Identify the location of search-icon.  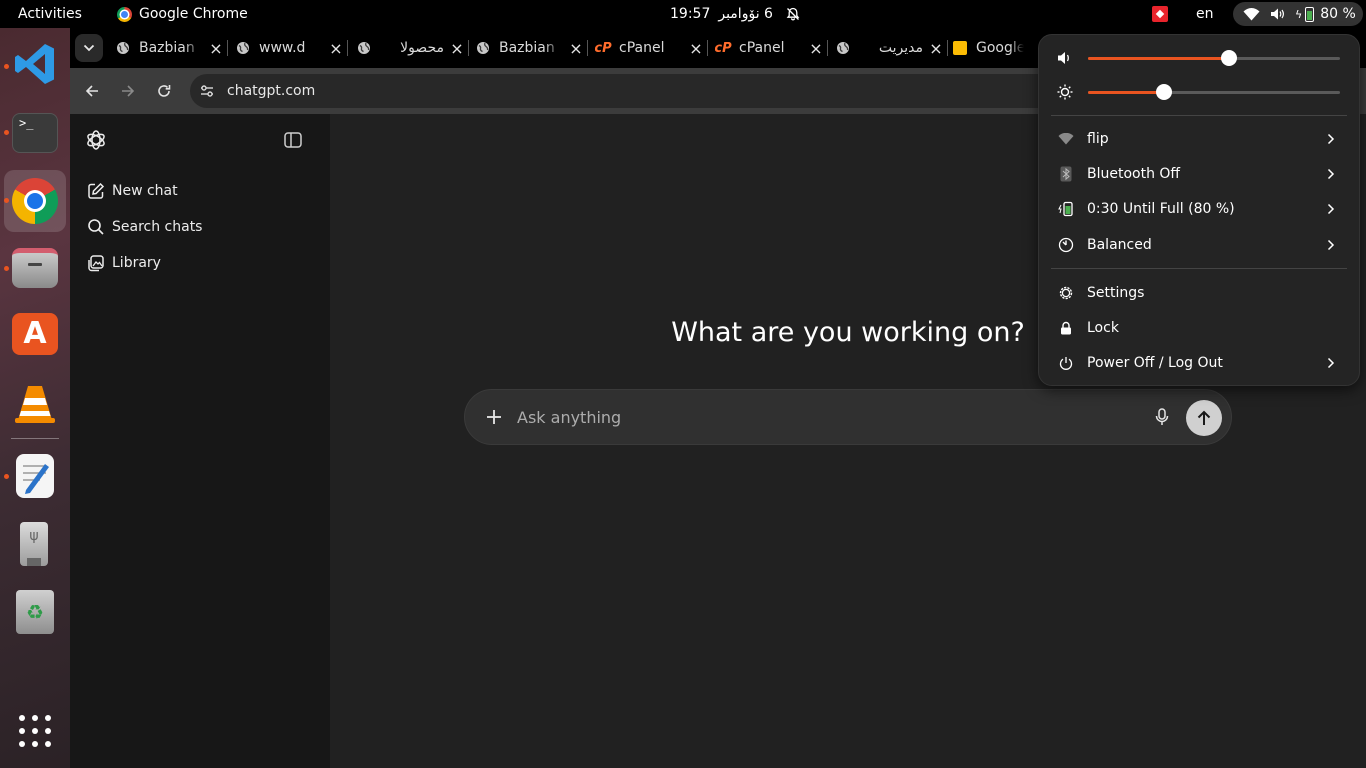
(96, 227).